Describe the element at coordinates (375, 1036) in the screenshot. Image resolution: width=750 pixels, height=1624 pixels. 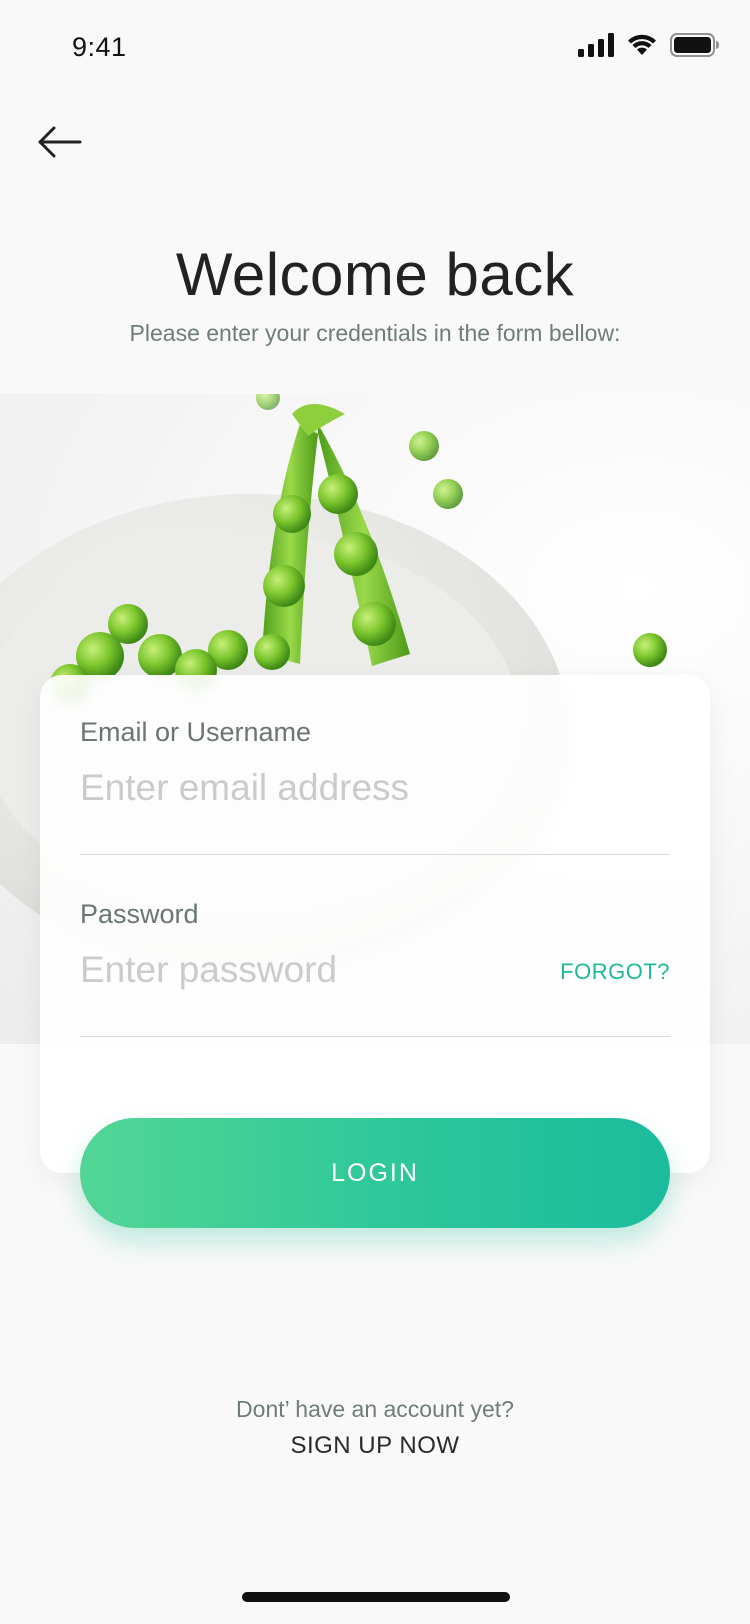
I see `password-underline` at that location.